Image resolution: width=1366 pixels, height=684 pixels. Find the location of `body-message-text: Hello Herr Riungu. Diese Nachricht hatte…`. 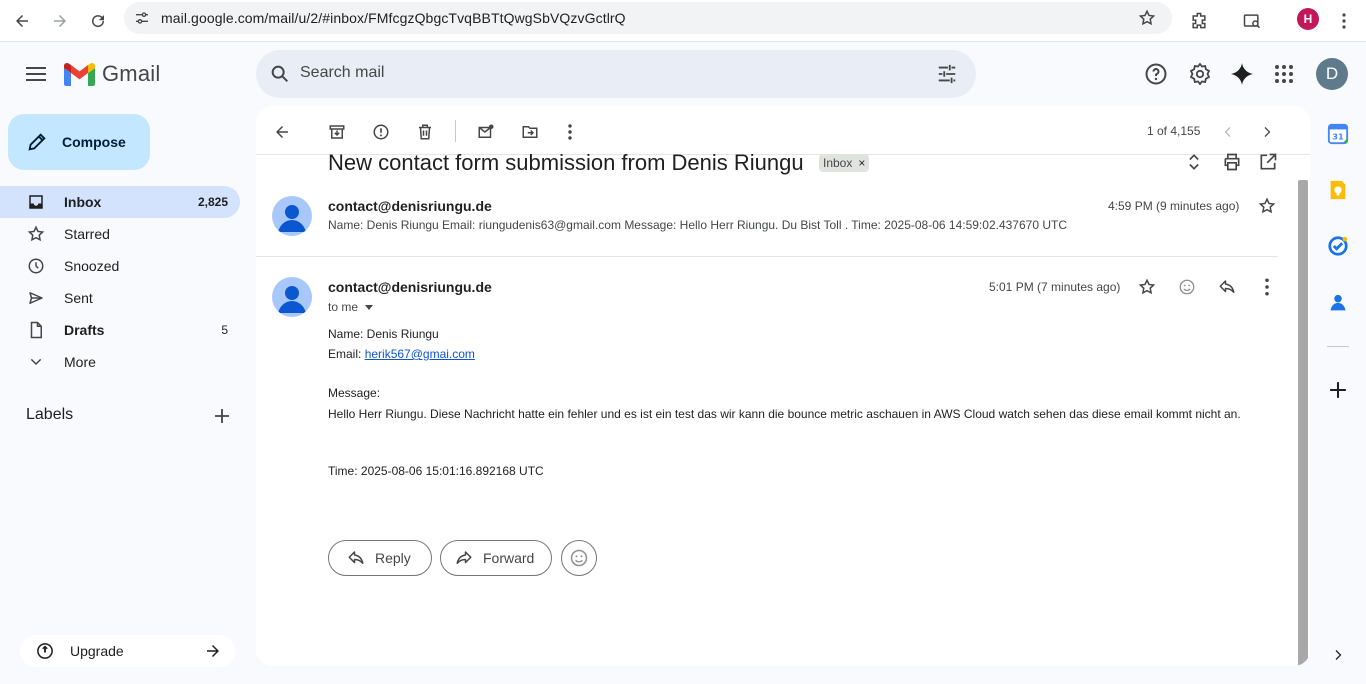

body-message-text: Hello Herr Riungu. Diese Nachricht hatte… is located at coordinates (784, 414).